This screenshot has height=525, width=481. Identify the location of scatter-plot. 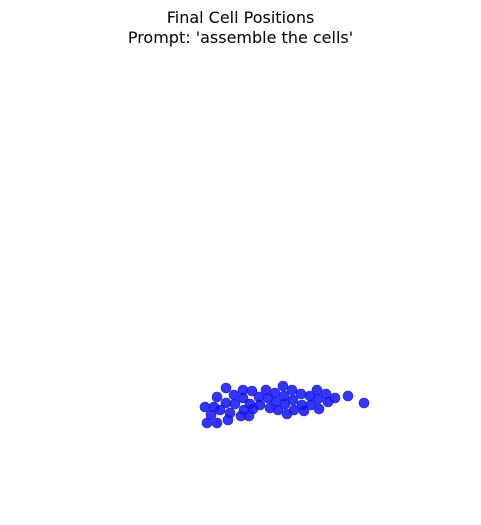
(284, 404).